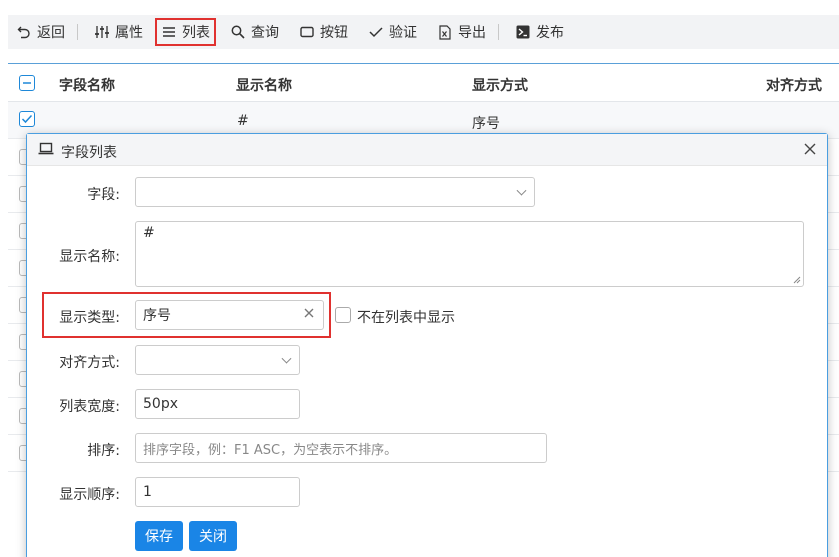 The height and width of the screenshot is (557, 839). I want to click on dialog-header: 字段列表, so click(427, 150).